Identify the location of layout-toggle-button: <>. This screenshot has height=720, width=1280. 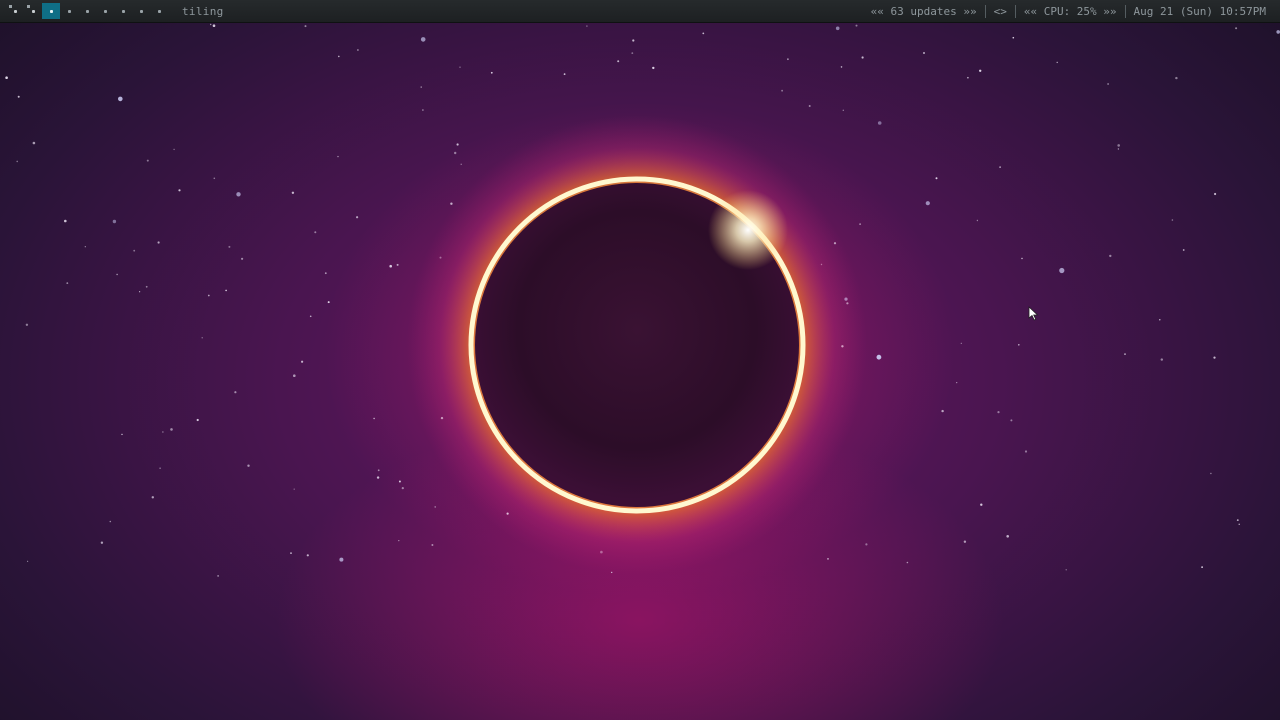
(1000, 11).